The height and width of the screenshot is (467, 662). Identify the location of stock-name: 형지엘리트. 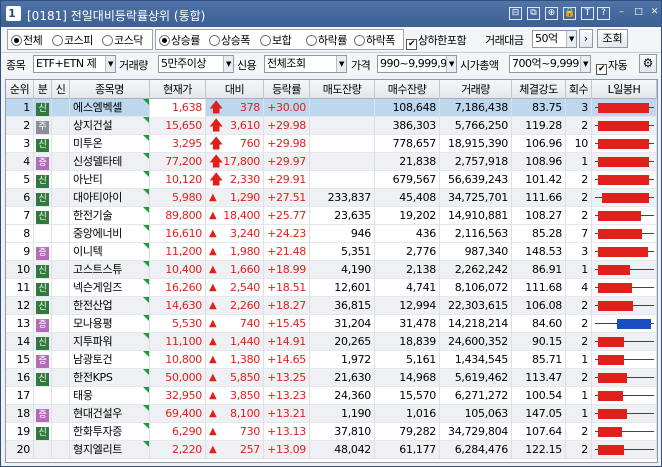
(97, 449).